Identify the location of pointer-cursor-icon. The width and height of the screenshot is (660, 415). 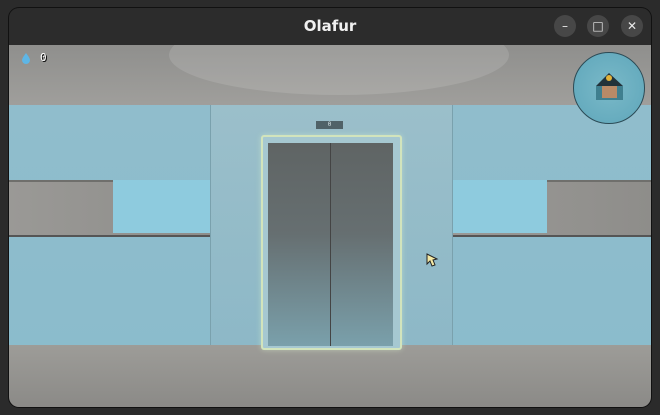
(433, 259).